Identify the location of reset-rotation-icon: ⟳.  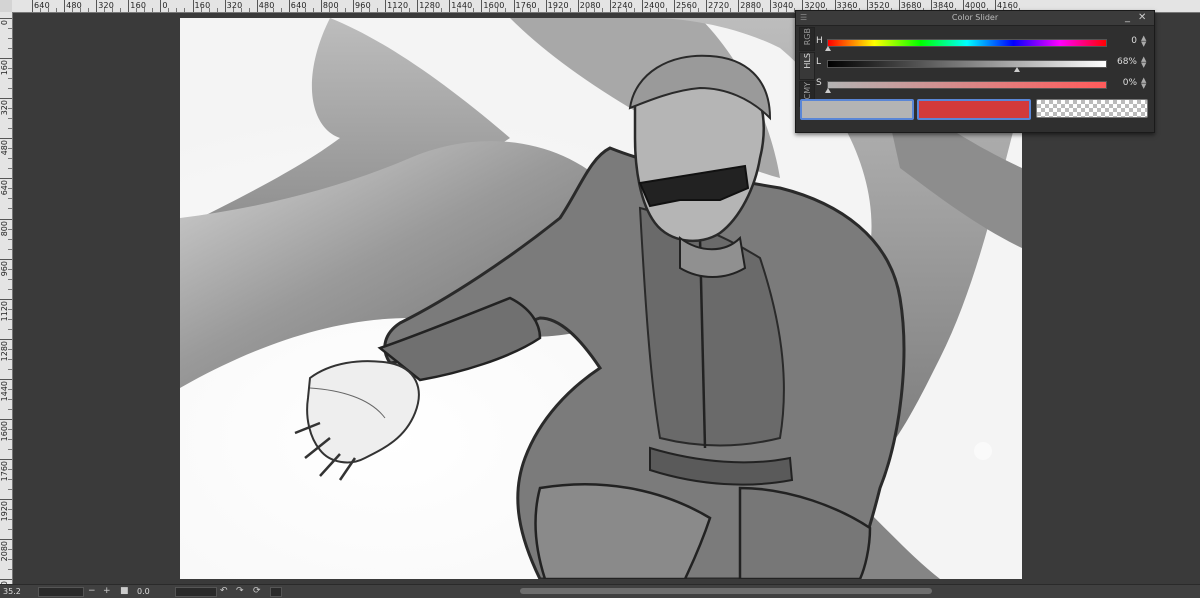
(257, 591).